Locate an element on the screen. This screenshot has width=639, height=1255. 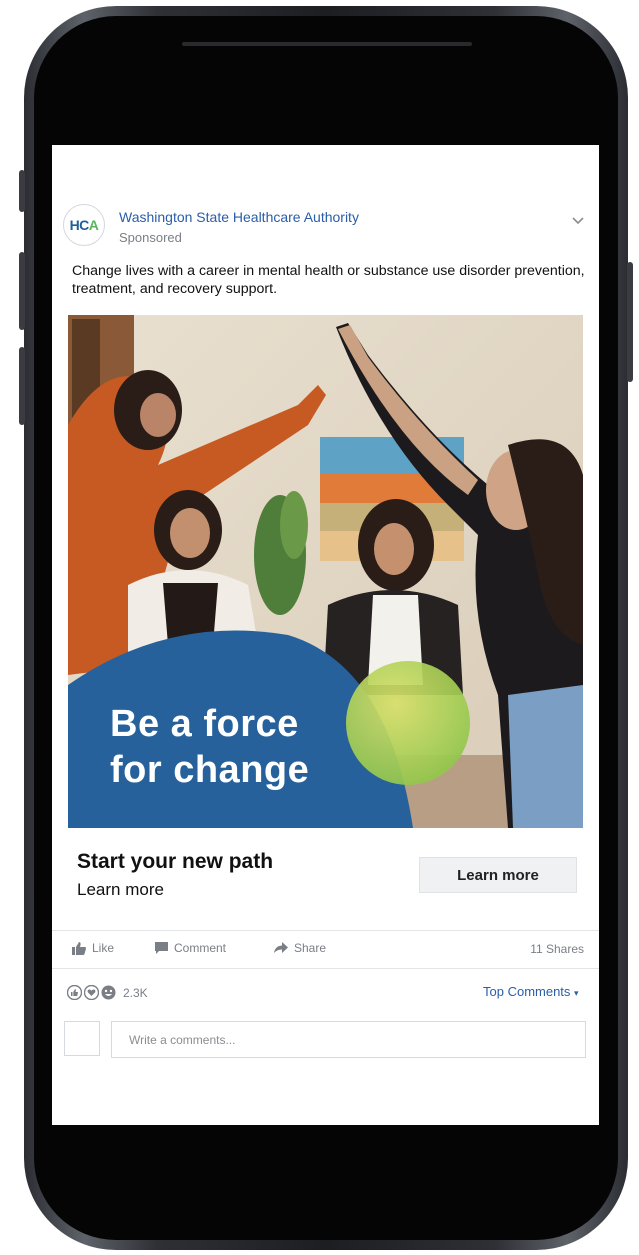
volume-down-button is located at coordinates (22, 386).